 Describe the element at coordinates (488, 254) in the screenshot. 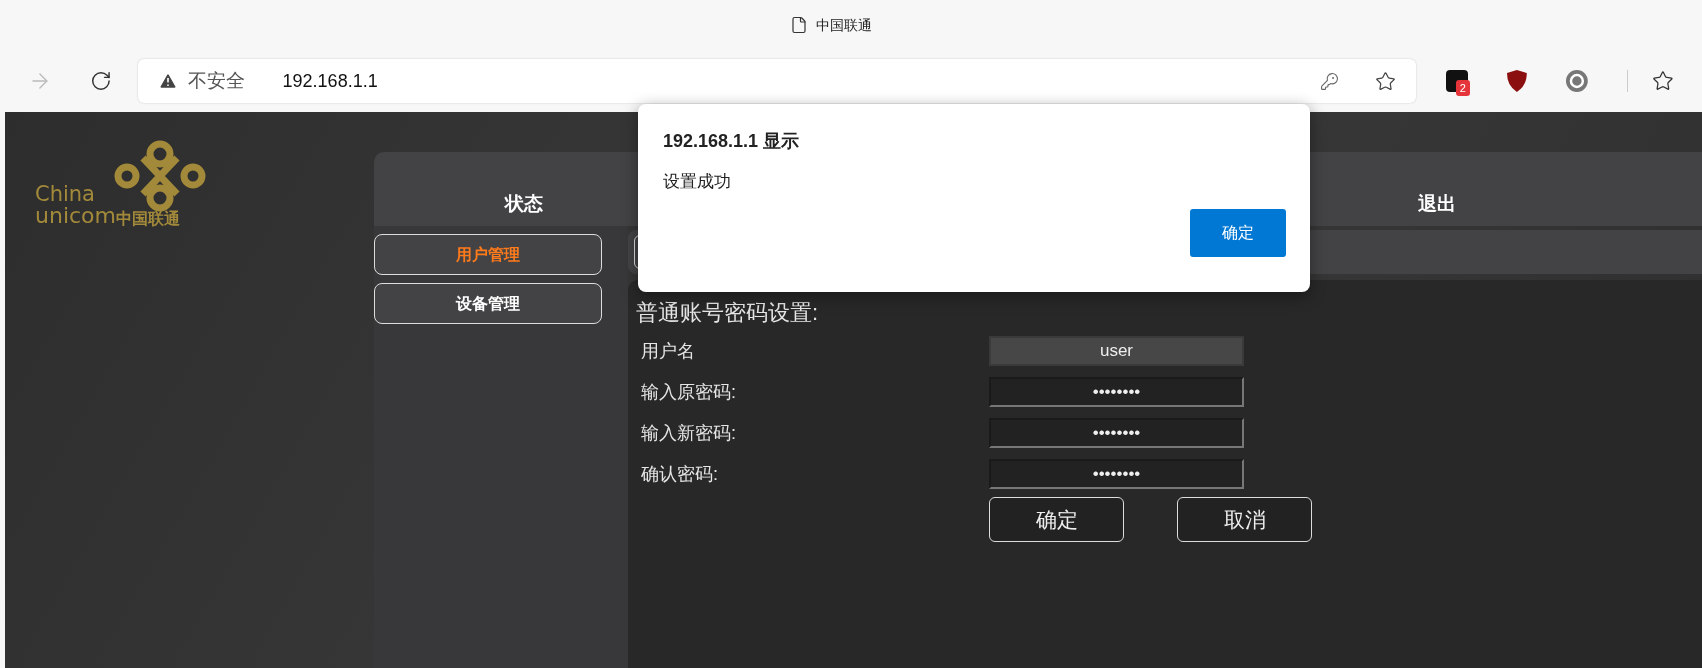

I see `side-nav-button: 用户管理` at that location.